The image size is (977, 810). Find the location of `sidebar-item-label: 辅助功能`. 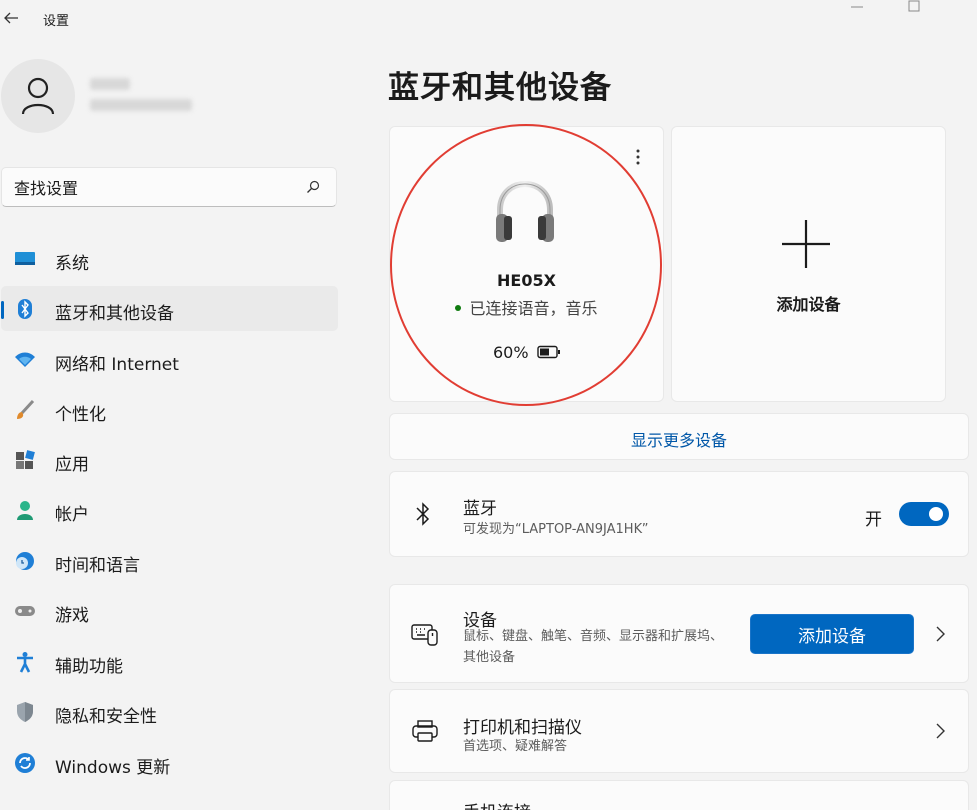

sidebar-item-label: 辅助功能 is located at coordinates (89, 667).